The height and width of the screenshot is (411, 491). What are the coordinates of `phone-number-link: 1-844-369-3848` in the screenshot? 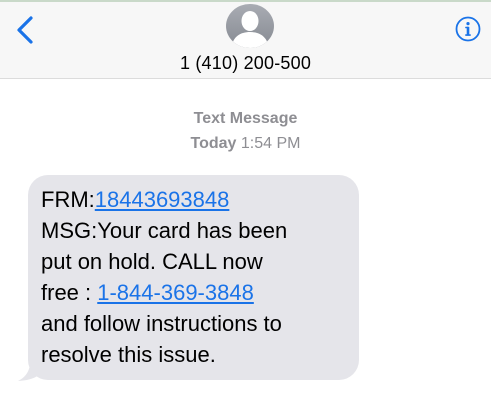 It's located at (175, 292).